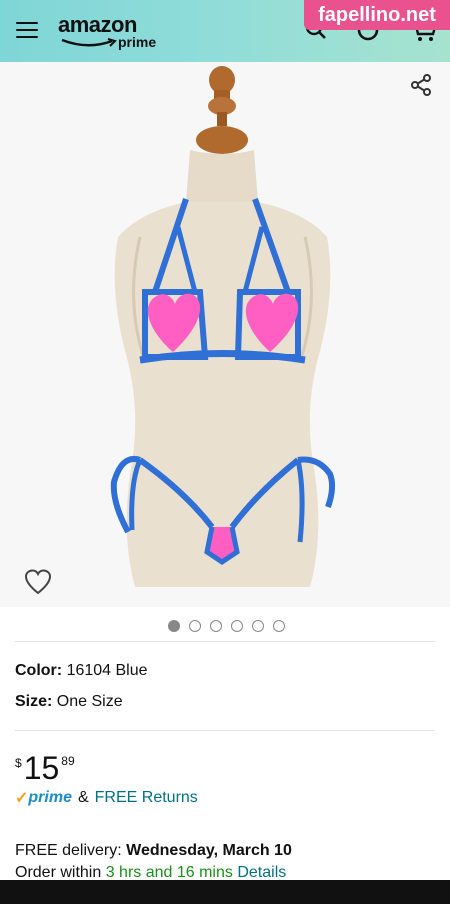 The width and height of the screenshot is (450, 904). What do you see at coordinates (89, 701) in the screenshot?
I see `size-value: One Size` at bounding box center [89, 701].